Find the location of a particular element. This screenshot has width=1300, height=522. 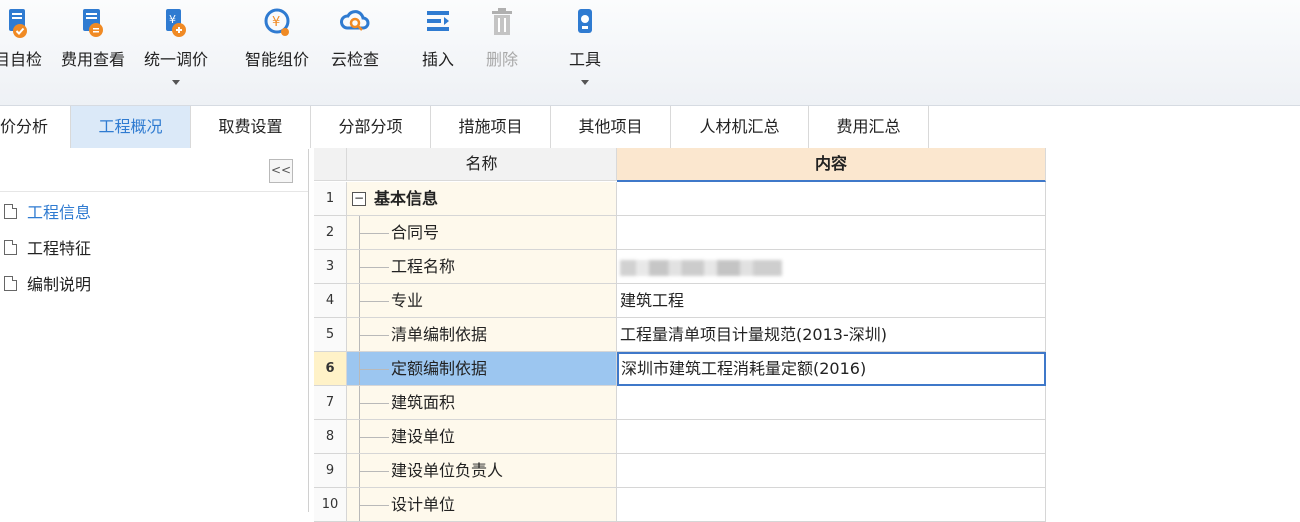

sidebar-item-label: 工程信息 is located at coordinates (59, 212).